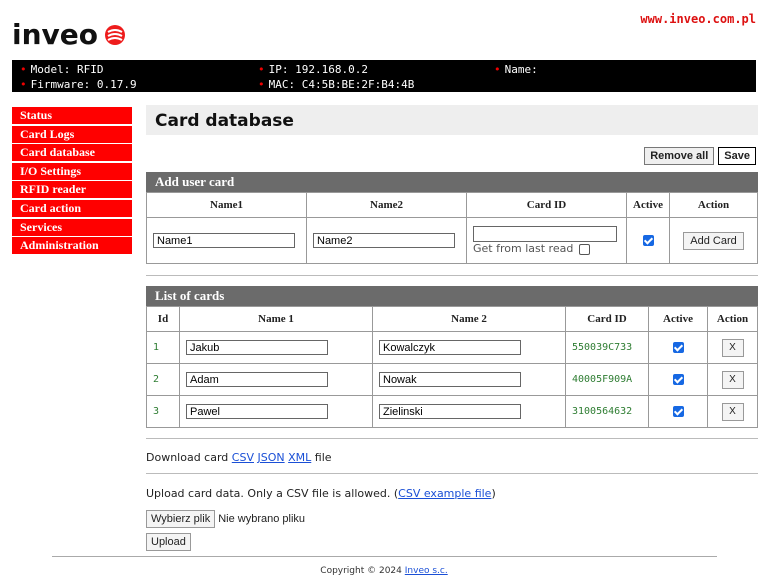 The image size is (768, 586). Describe the element at coordinates (55, 34) in the screenshot. I see `logo-text: inveo` at that location.